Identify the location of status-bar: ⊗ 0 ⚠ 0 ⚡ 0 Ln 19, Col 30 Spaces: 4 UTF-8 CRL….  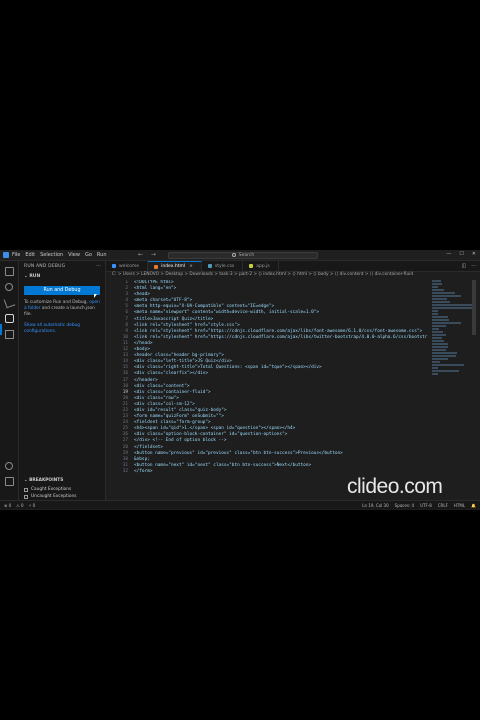
(240, 504).